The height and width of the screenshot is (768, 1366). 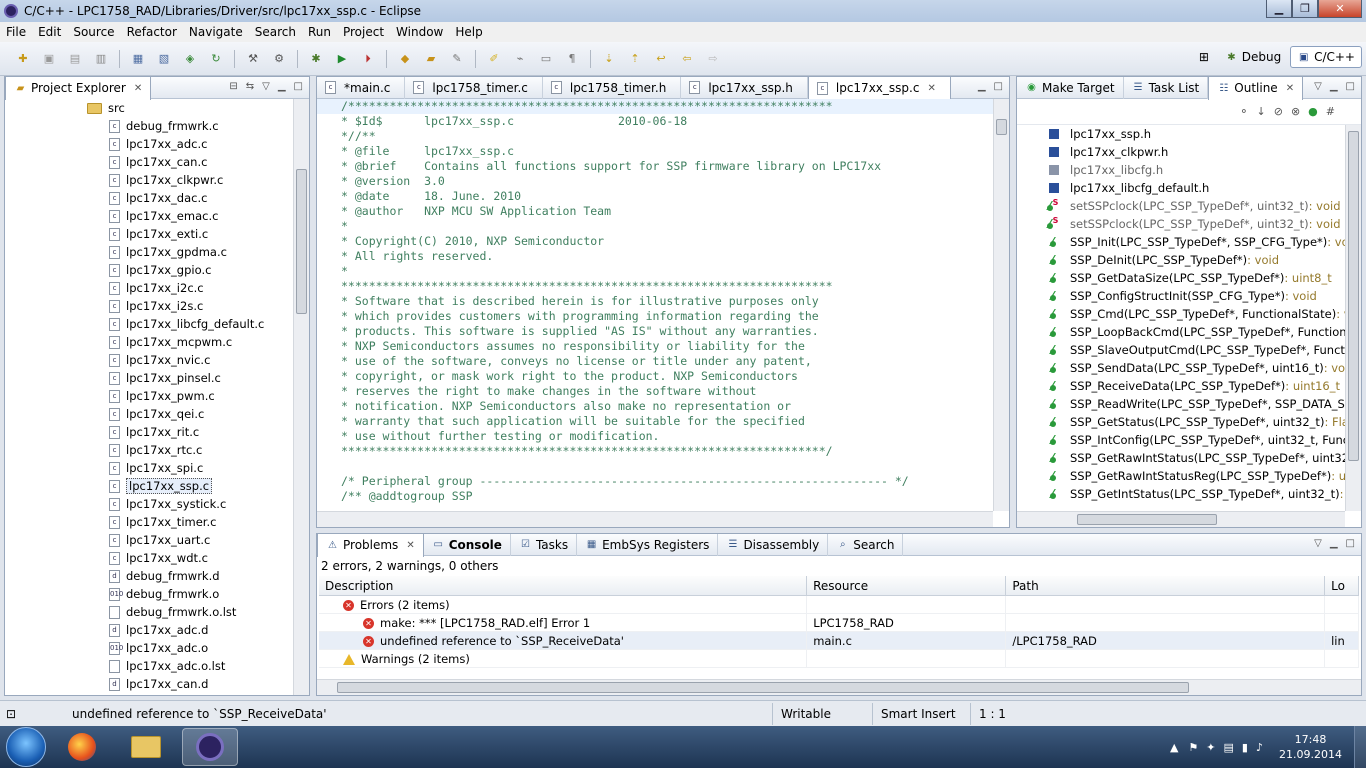 What do you see at coordinates (405, 59) in the screenshot?
I see `open-type-icon: ◆` at bounding box center [405, 59].